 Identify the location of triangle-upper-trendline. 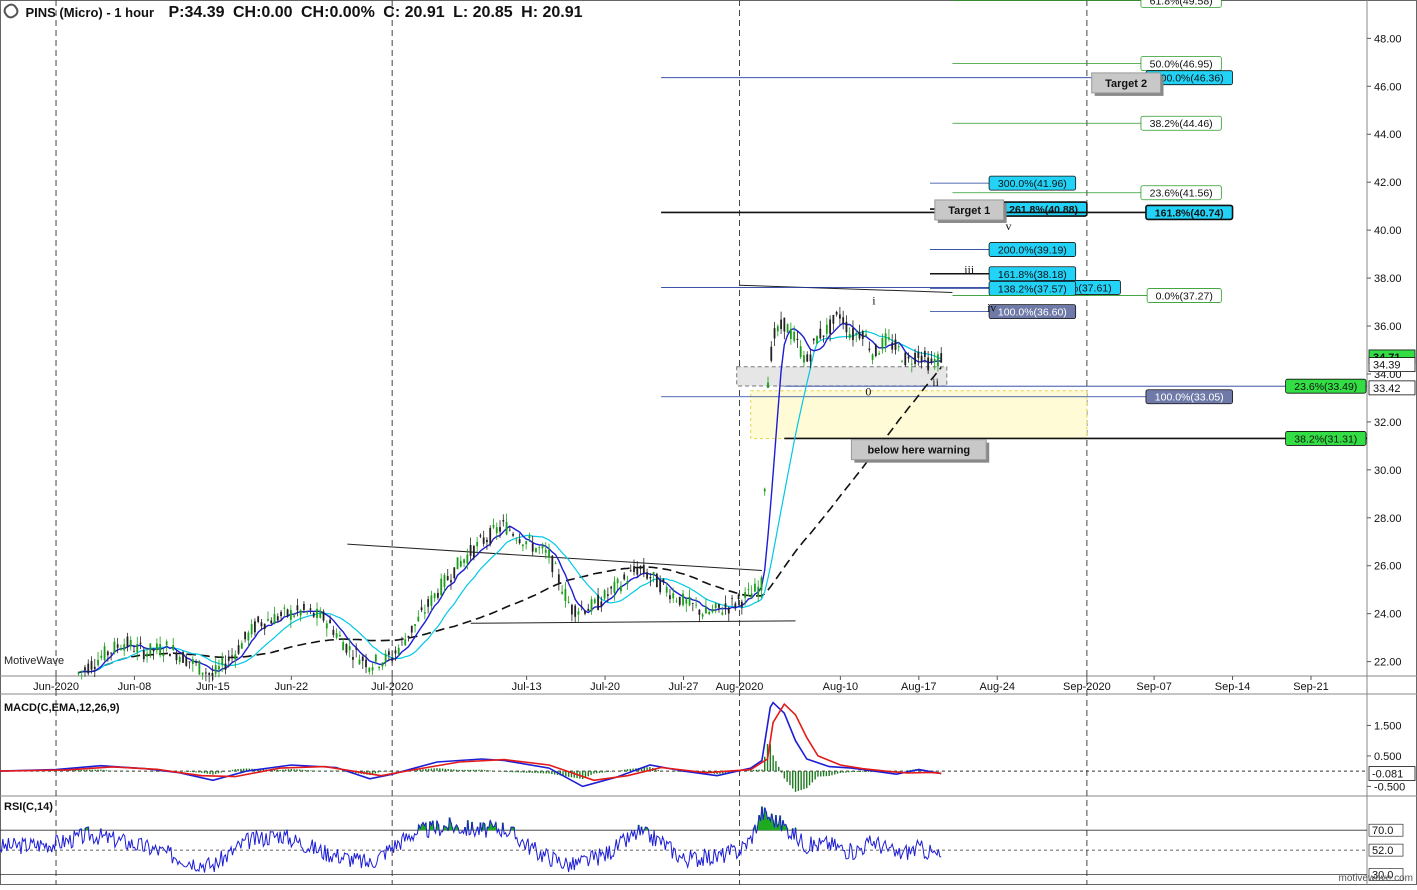
(554, 557).